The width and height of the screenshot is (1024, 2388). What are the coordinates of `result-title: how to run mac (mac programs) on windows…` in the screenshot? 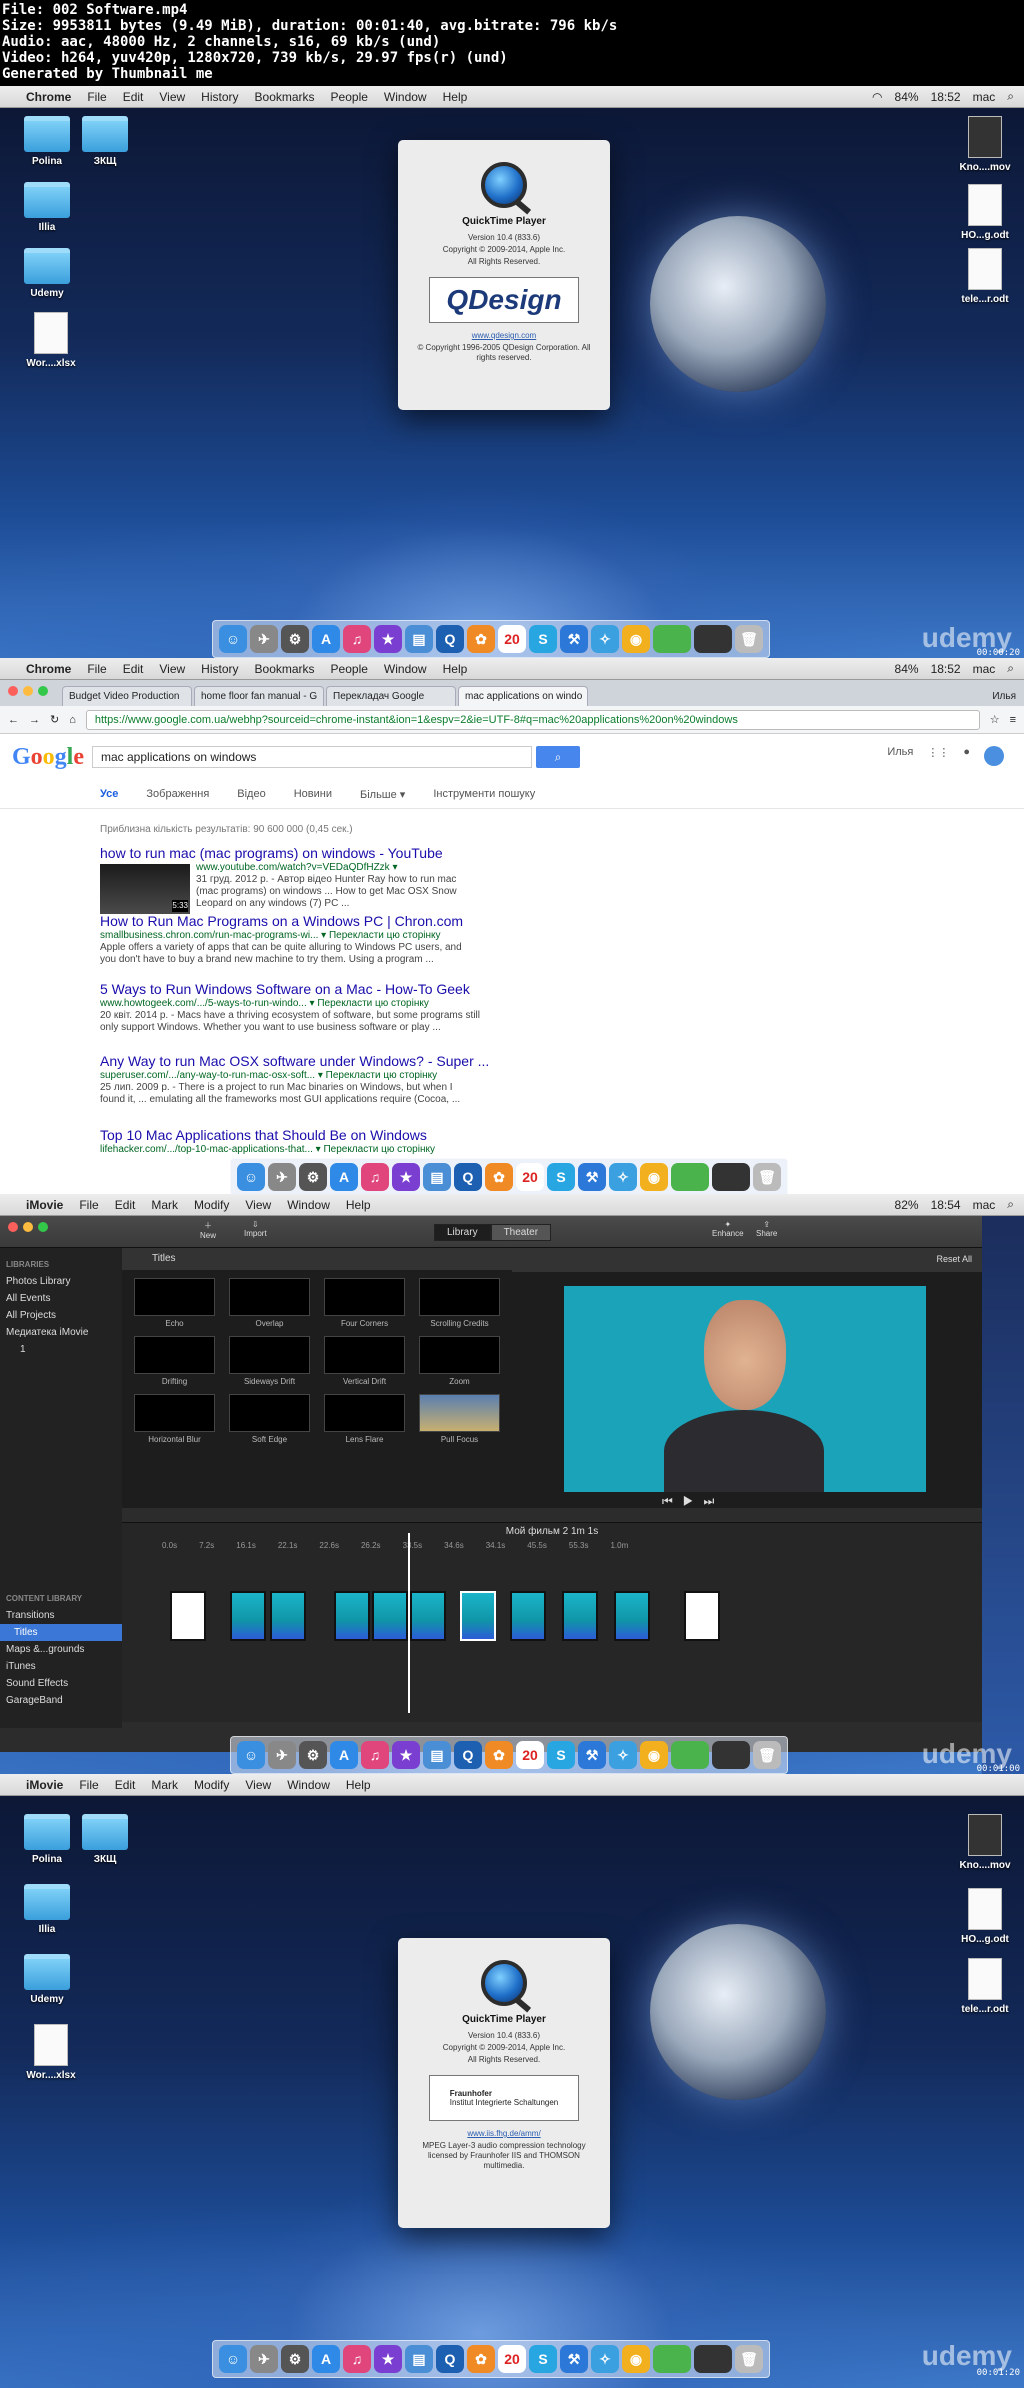 It's located at (290, 853).